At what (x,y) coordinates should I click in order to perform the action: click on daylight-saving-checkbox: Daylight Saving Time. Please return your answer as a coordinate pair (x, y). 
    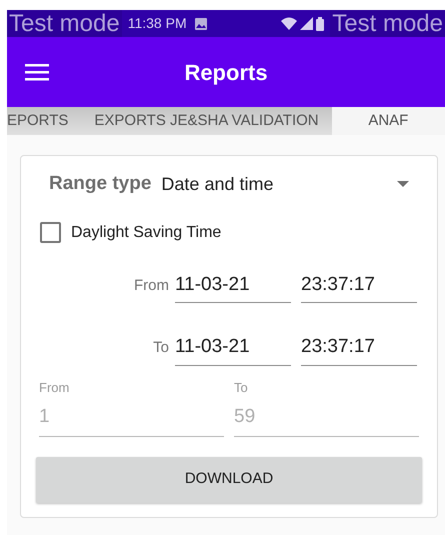
    Looking at the image, I should click on (238, 232).